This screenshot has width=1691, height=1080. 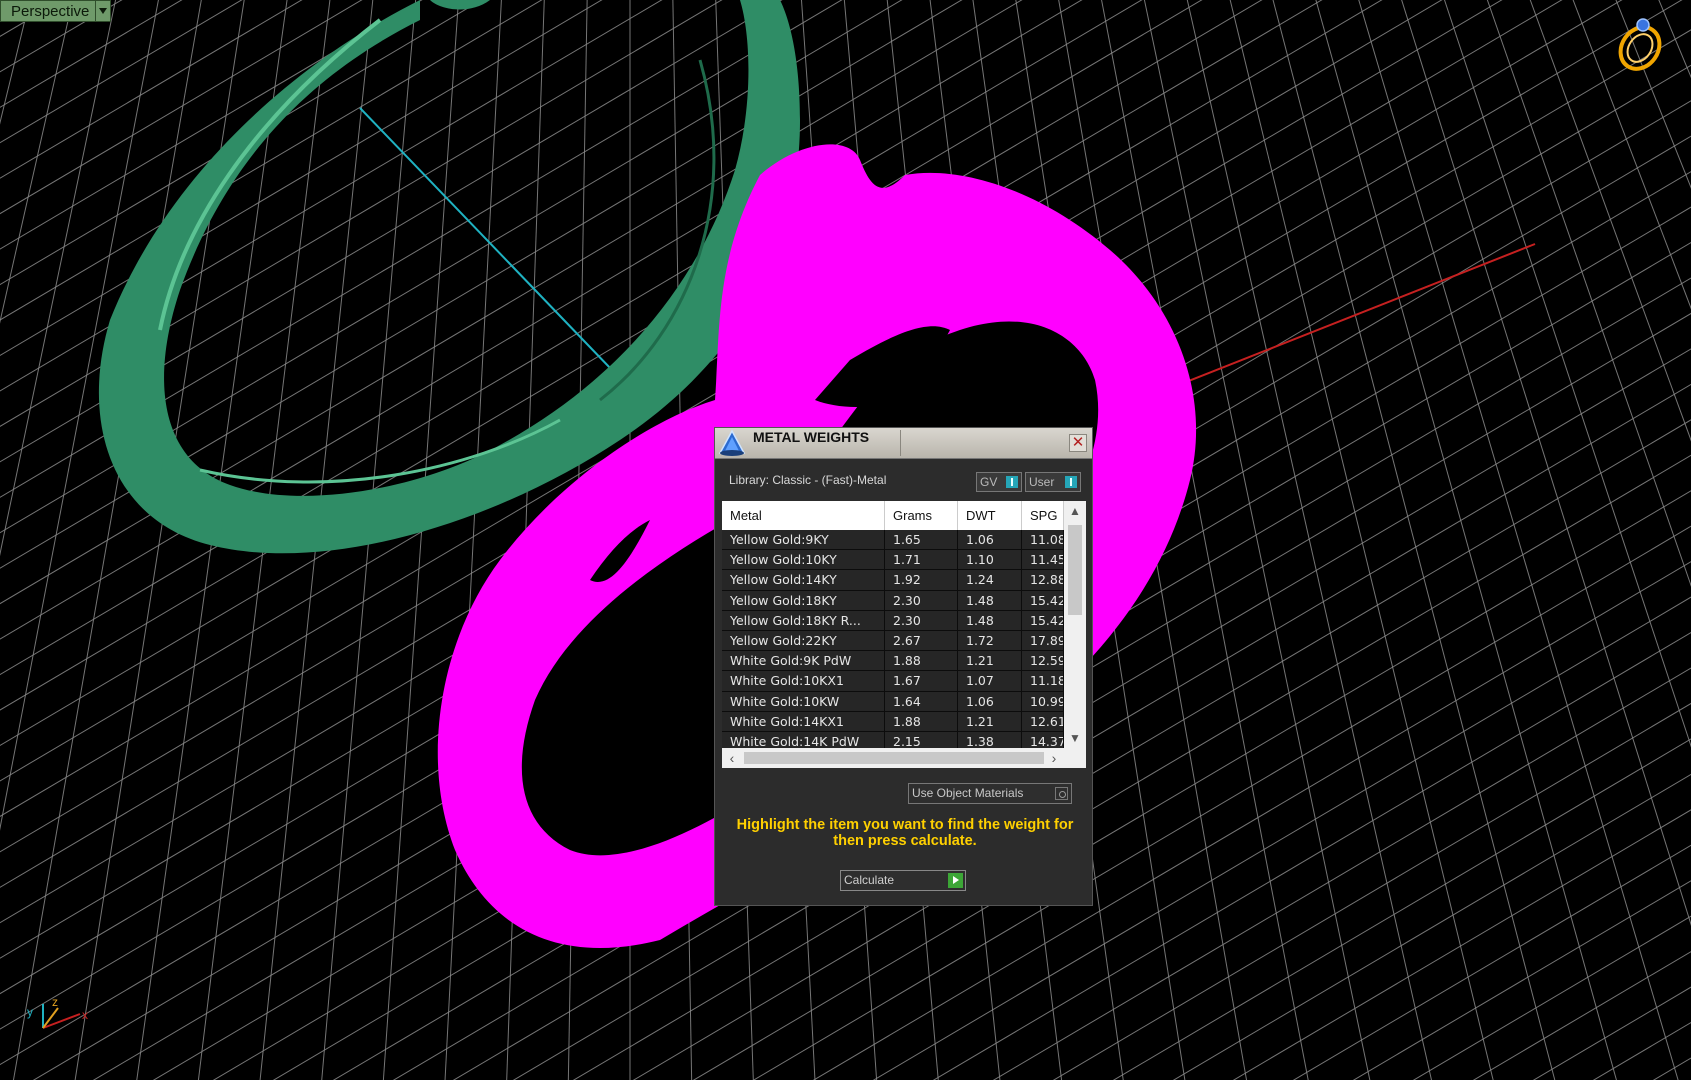 What do you see at coordinates (921, 515) in the screenshot?
I see `column-header-grams: Grams` at bounding box center [921, 515].